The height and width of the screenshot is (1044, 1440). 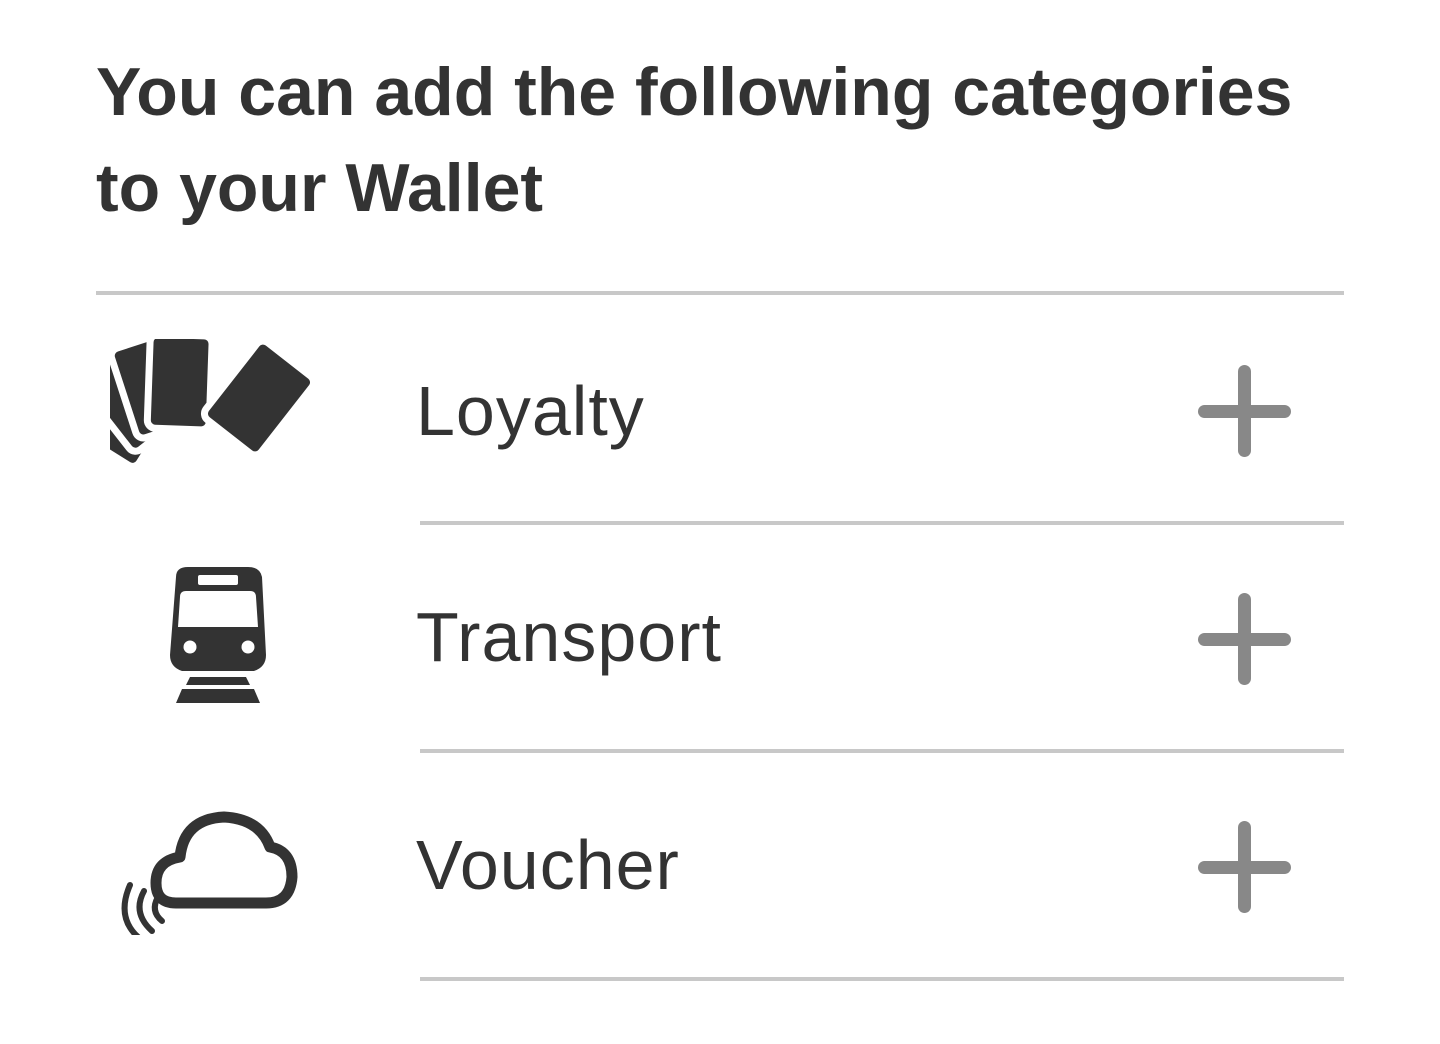 I want to click on add-transport-plus-icon, so click(x=1244, y=639).